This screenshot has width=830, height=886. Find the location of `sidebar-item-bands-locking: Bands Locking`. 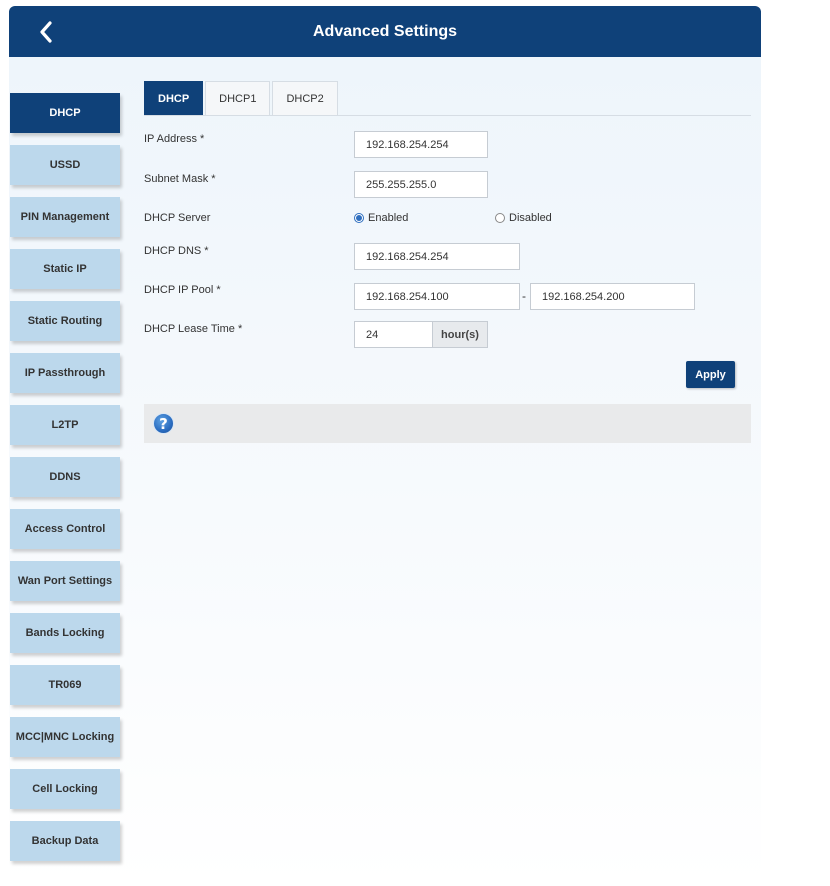

sidebar-item-bands-locking: Bands Locking is located at coordinates (65, 633).